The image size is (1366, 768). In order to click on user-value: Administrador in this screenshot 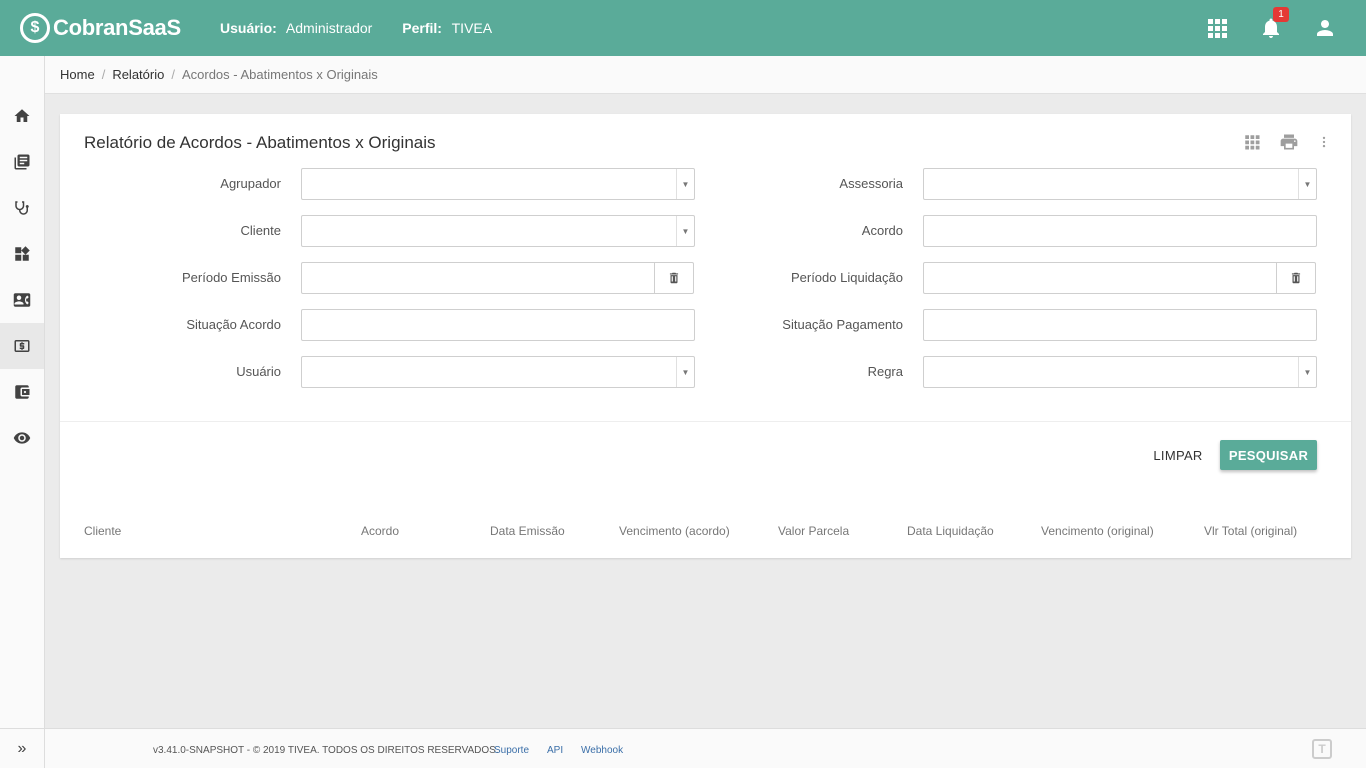, I will do `click(329, 28)`.